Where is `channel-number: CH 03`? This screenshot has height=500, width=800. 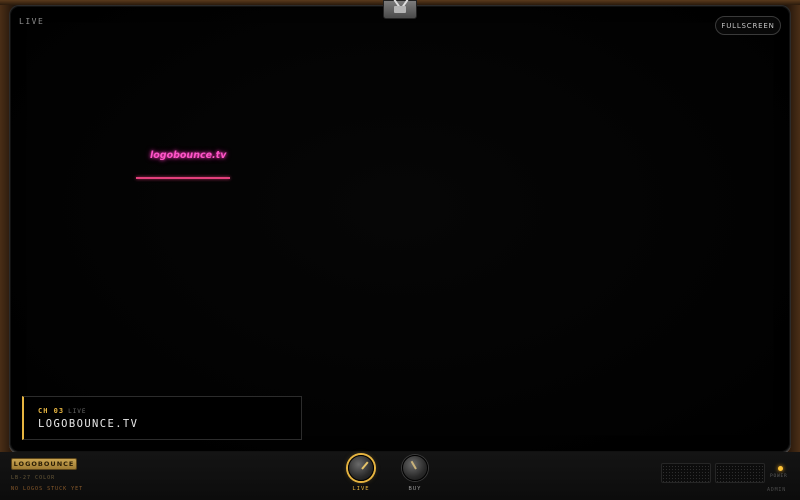
channel-number: CH 03 is located at coordinates (51, 411).